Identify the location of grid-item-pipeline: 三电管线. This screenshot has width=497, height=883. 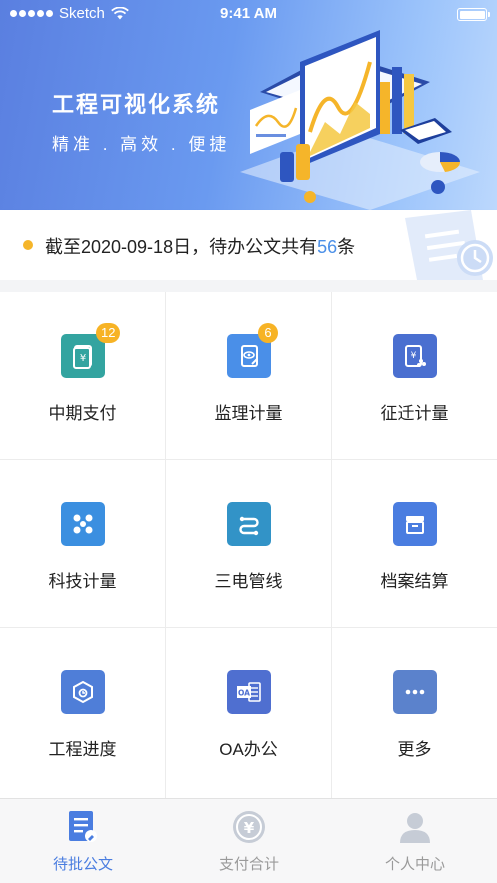
(249, 544).